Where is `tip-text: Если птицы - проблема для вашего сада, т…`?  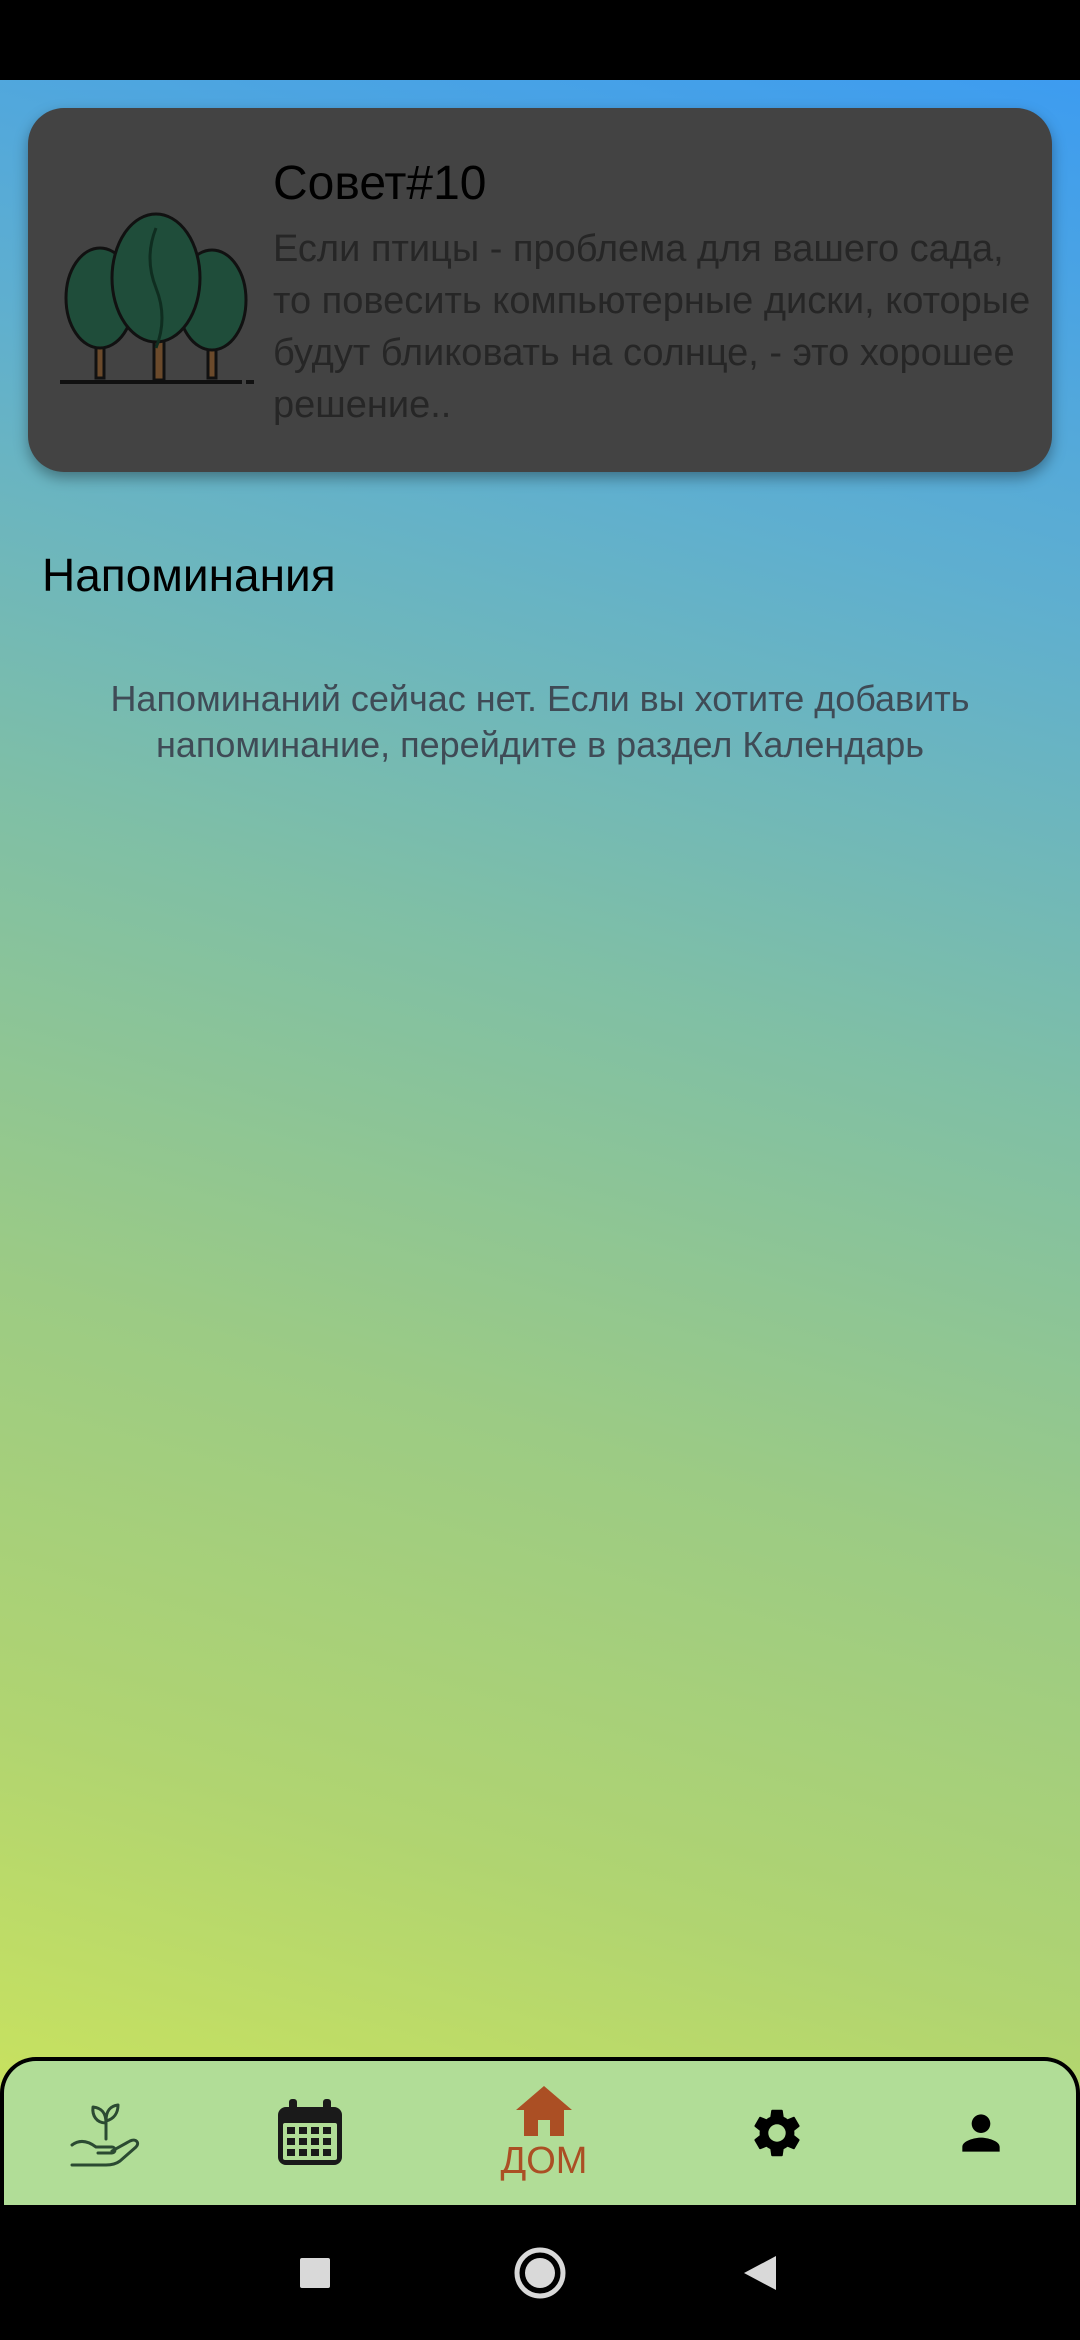 tip-text: Если птицы - проблема для вашего сада, т… is located at coordinates (652, 327).